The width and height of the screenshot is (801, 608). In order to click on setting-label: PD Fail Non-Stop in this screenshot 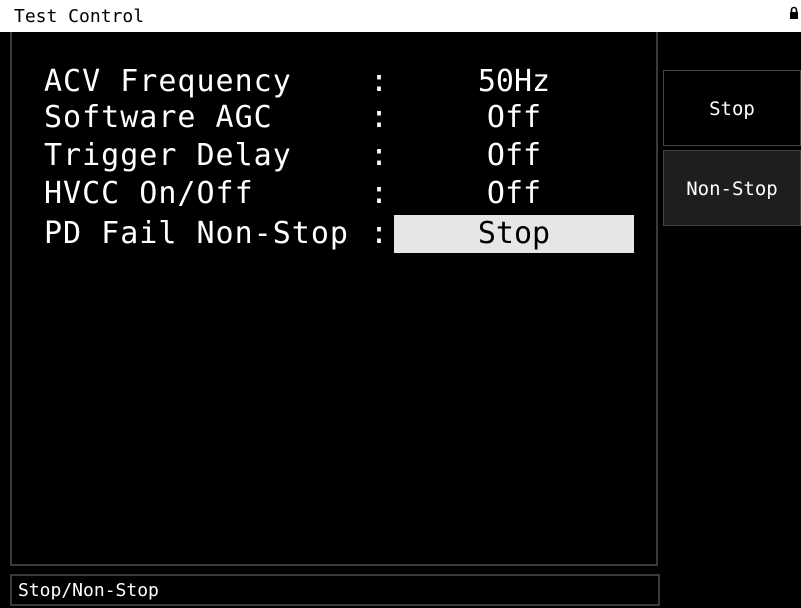, I will do `click(196, 233)`.